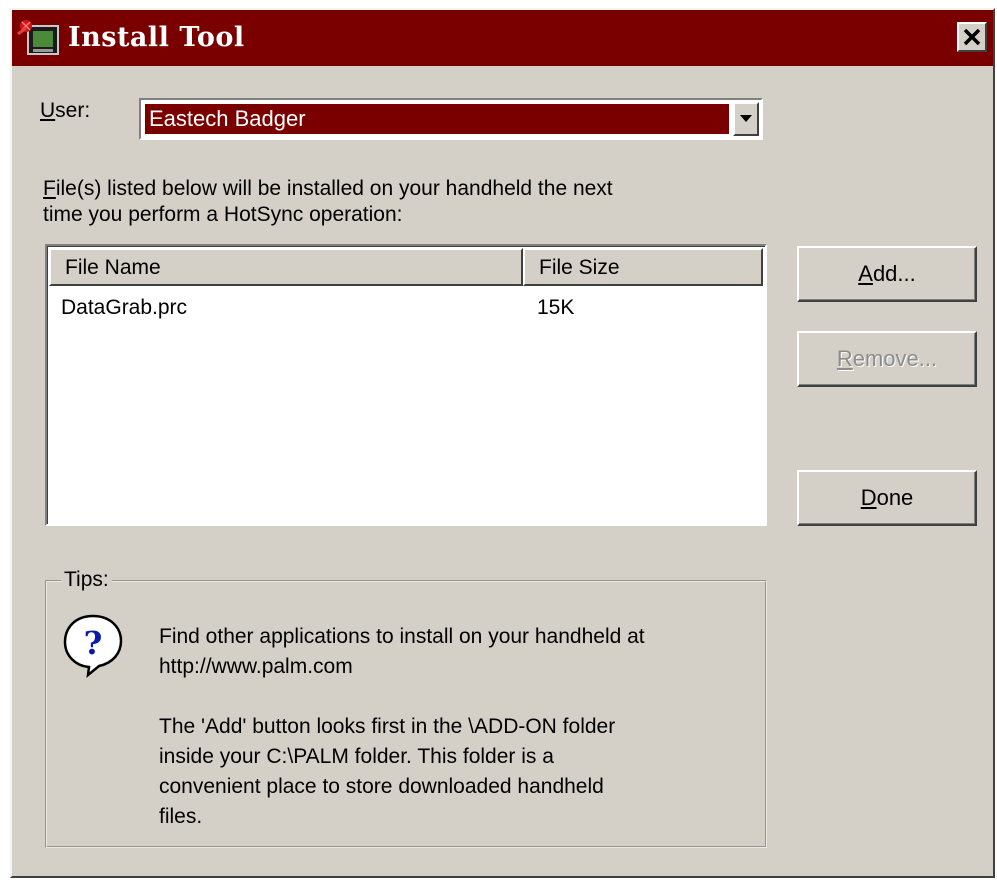  I want to click on file-name-cell: DataGrab.prc, so click(124, 307).